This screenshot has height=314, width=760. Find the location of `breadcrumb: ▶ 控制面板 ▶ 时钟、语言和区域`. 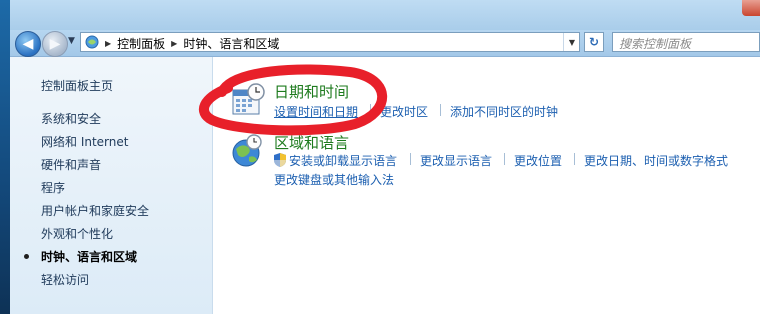

breadcrumb: ▶ 控制面板 ▶ 时钟、语言和区域 is located at coordinates (192, 43).